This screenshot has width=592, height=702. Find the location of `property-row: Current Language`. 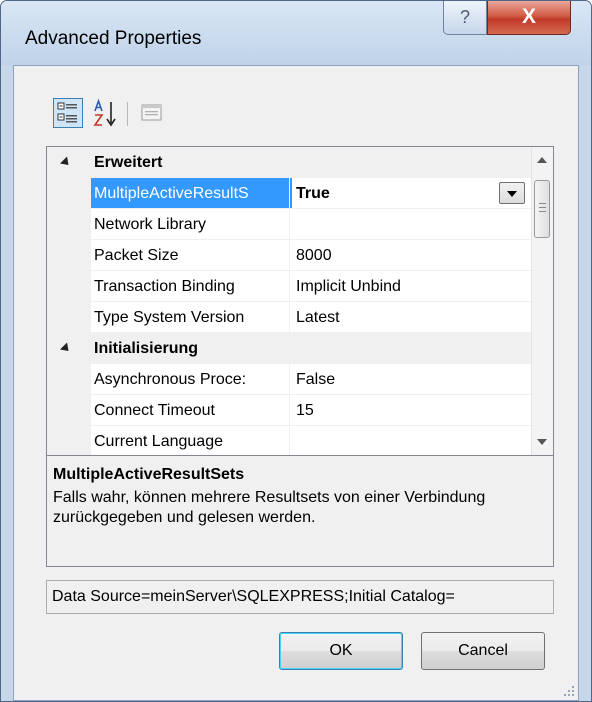

property-row: Current Language is located at coordinates (289, 440).